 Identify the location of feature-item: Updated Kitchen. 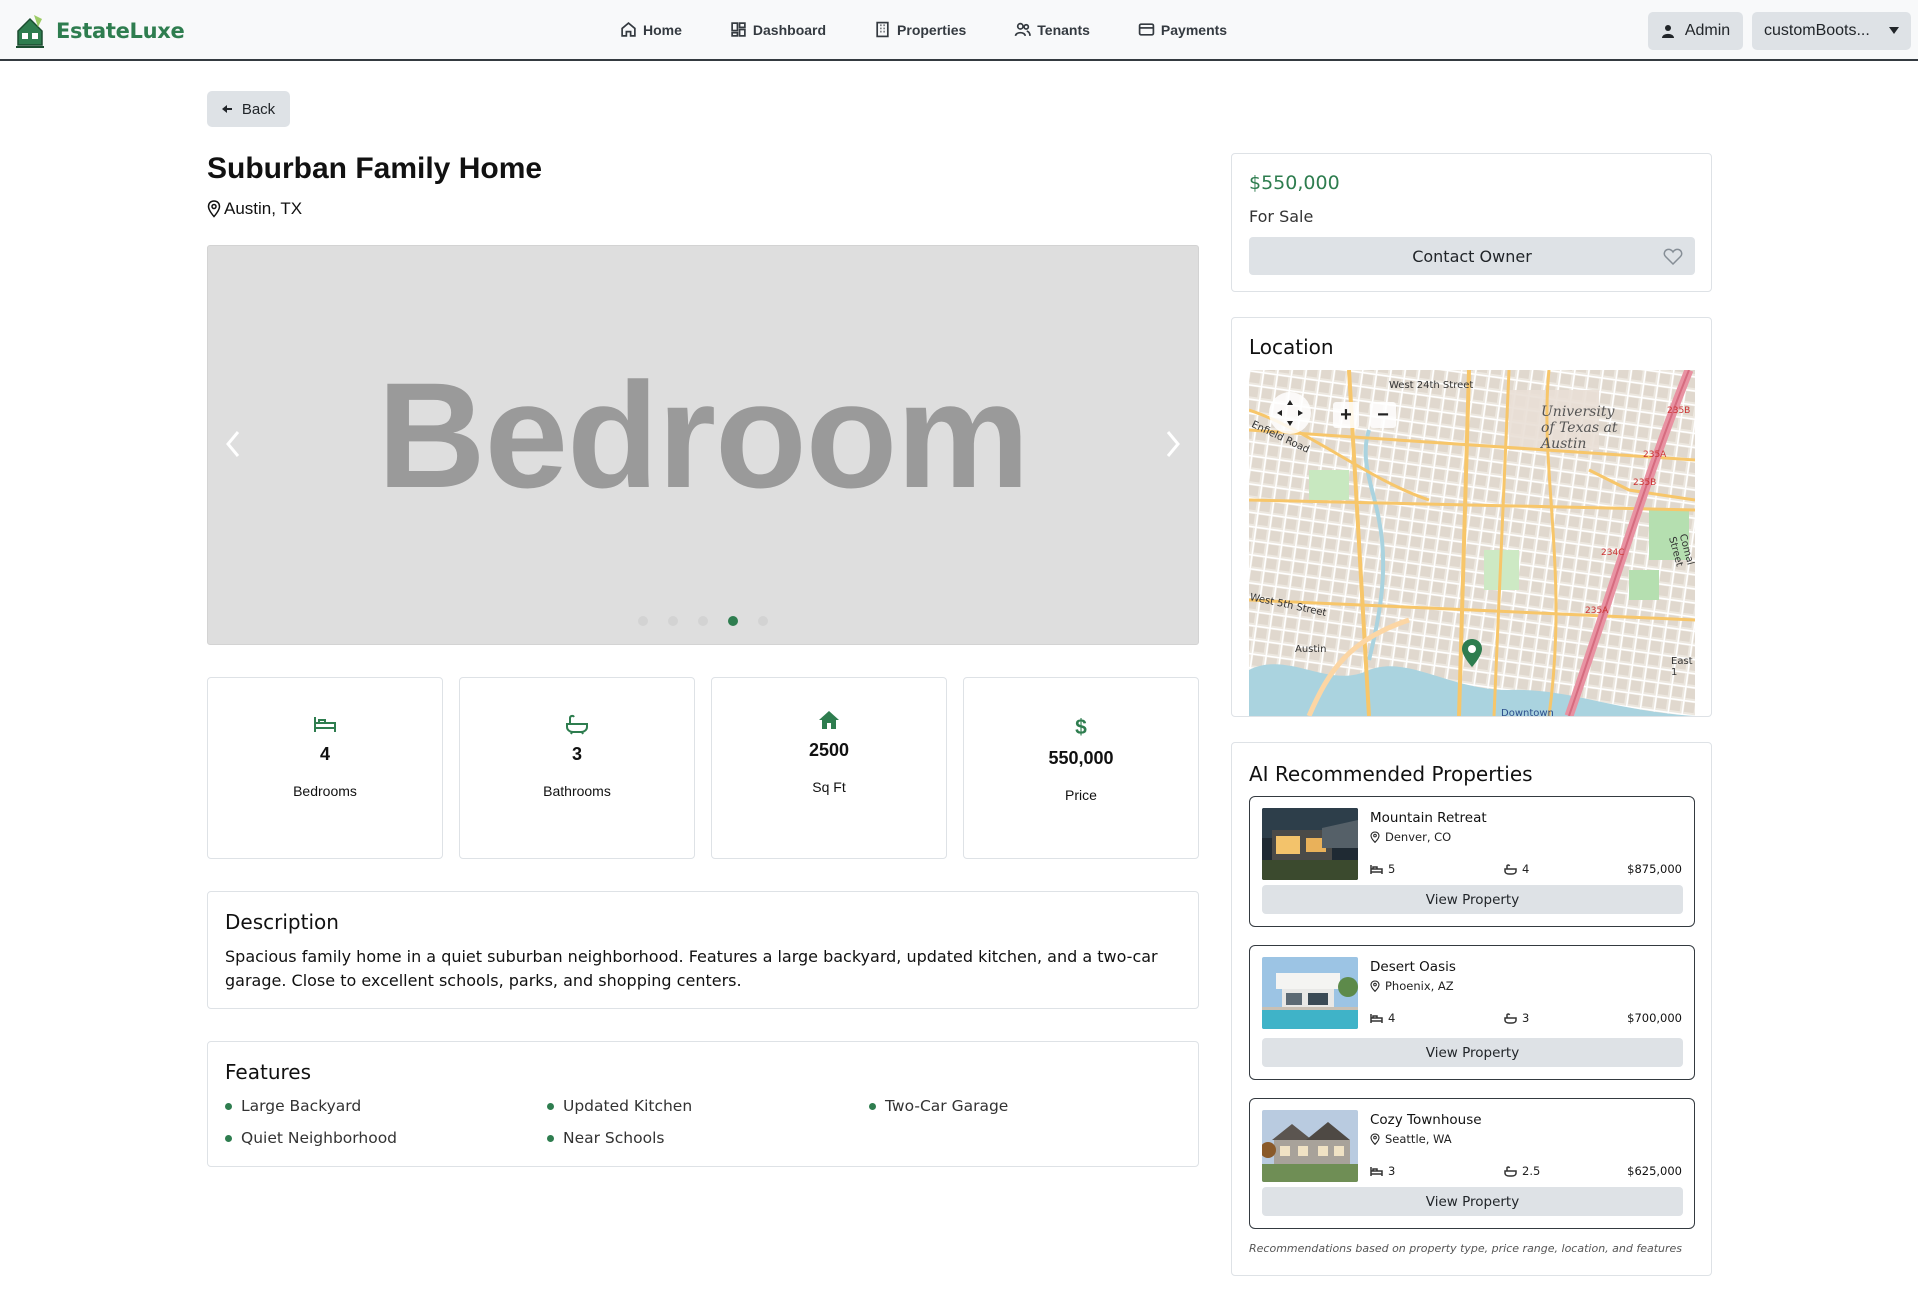
(619, 1106).